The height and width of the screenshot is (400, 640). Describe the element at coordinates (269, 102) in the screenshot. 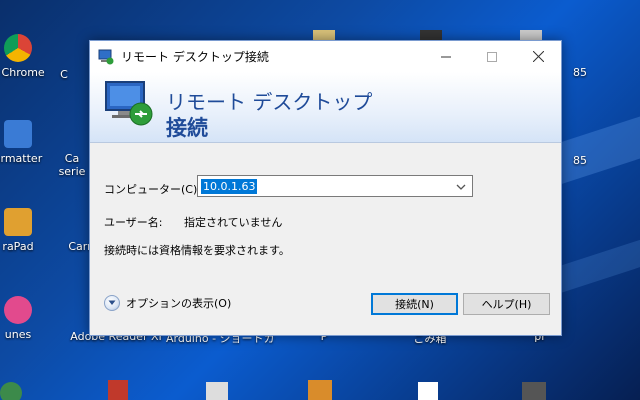

I see `banner-title-line1: リモート デスクトップ` at that location.